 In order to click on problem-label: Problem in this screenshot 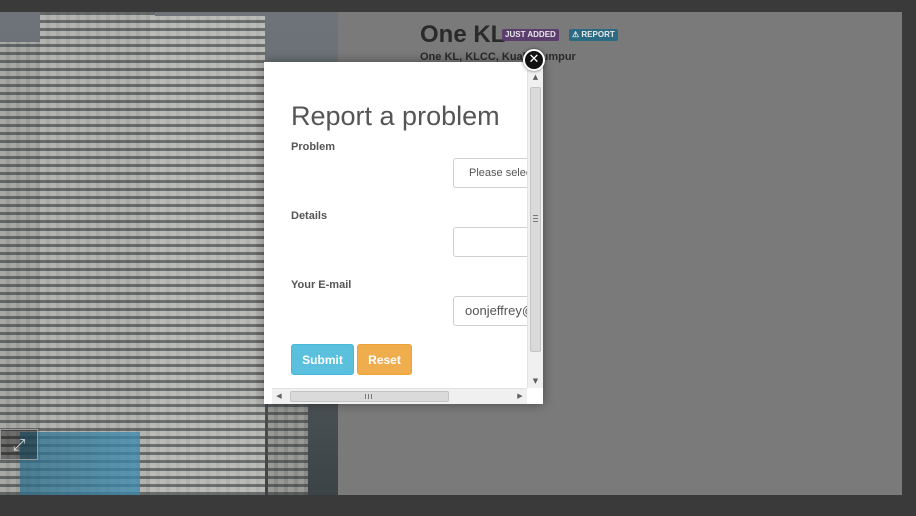, I will do `click(313, 147)`.